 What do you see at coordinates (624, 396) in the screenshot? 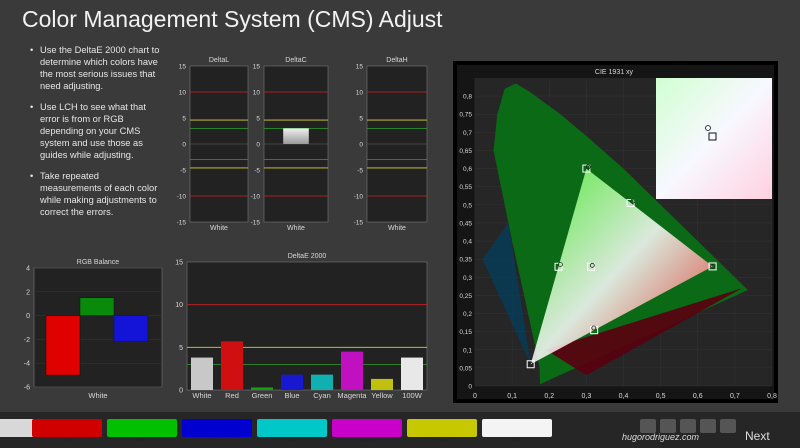
I see `x-tick-label: 0,4` at bounding box center [624, 396].